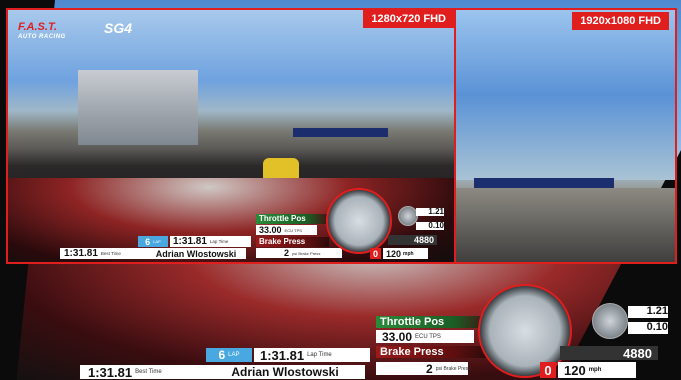 This screenshot has height=380, width=681. What do you see at coordinates (430, 212) in the screenshot?
I see `lateral-box: 1.21` at bounding box center [430, 212].